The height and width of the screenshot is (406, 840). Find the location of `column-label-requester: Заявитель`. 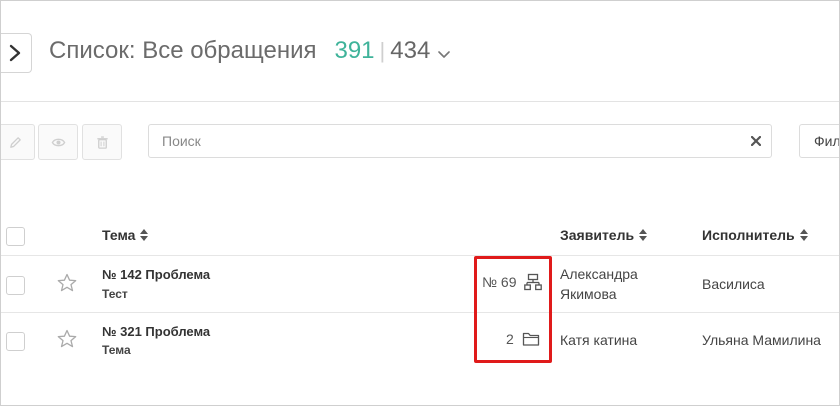

column-label-requester: Заявитель is located at coordinates (597, 235).